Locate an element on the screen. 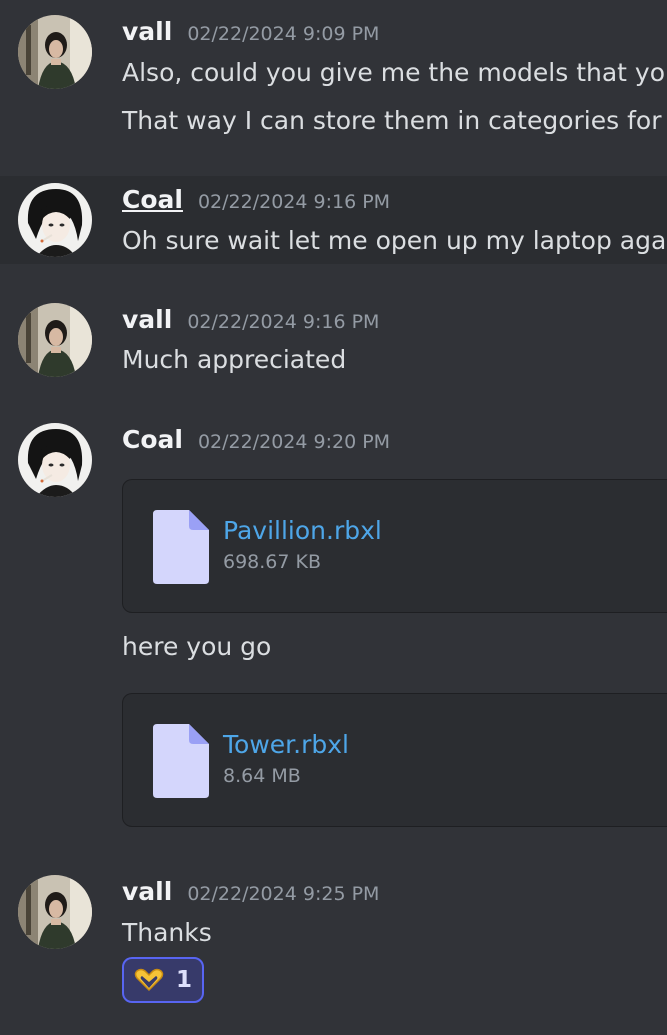 The width and height of the screenshot is (667, 1035). message-header: vall 02/22/2024 9:16 PM is located at coordinates (250, 319).